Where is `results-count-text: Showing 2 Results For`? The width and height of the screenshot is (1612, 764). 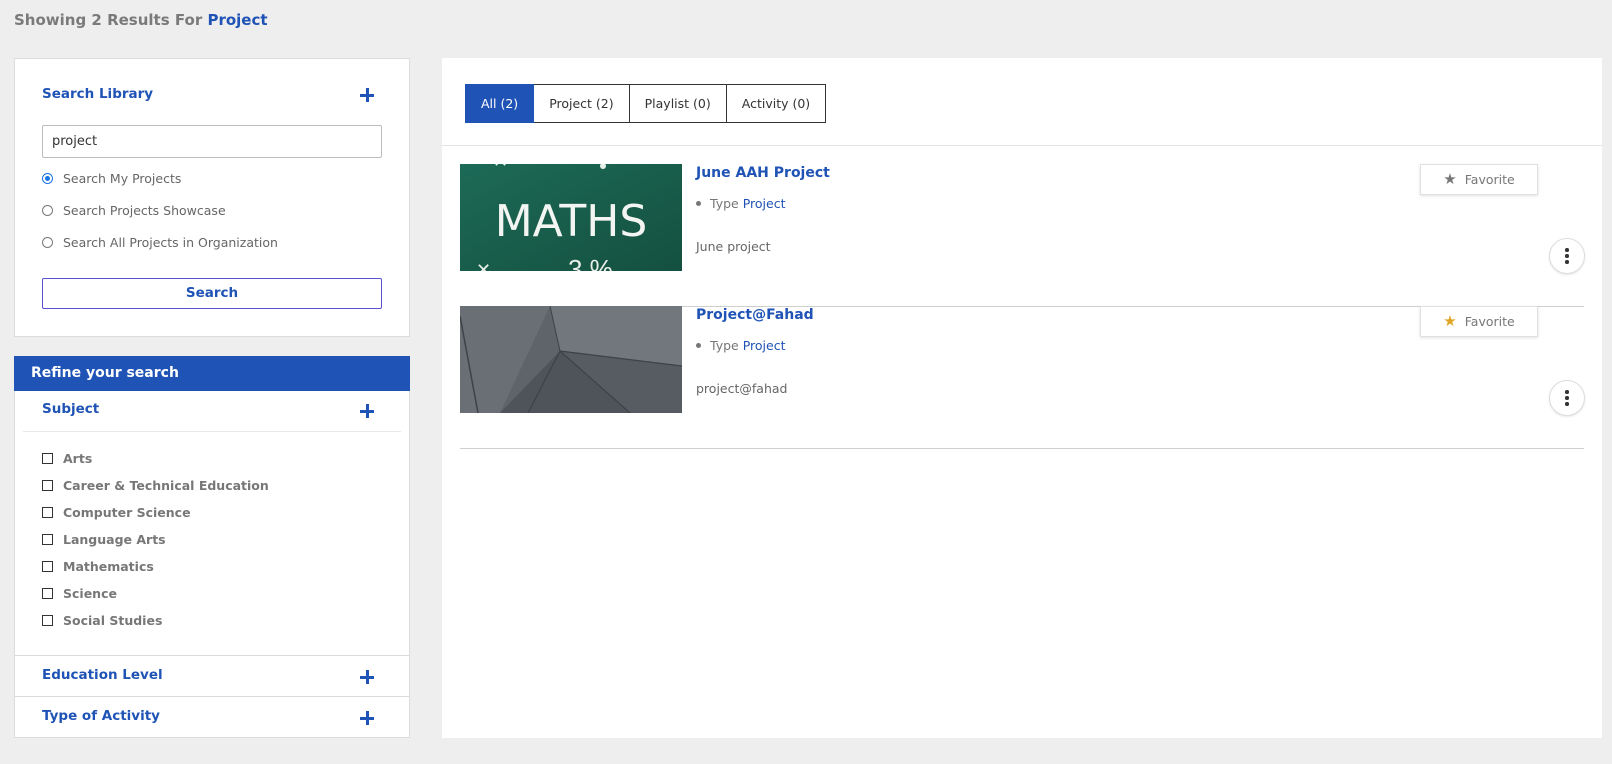
results-count-text: Showing 2 Results For is located at coordinates (108, 20).